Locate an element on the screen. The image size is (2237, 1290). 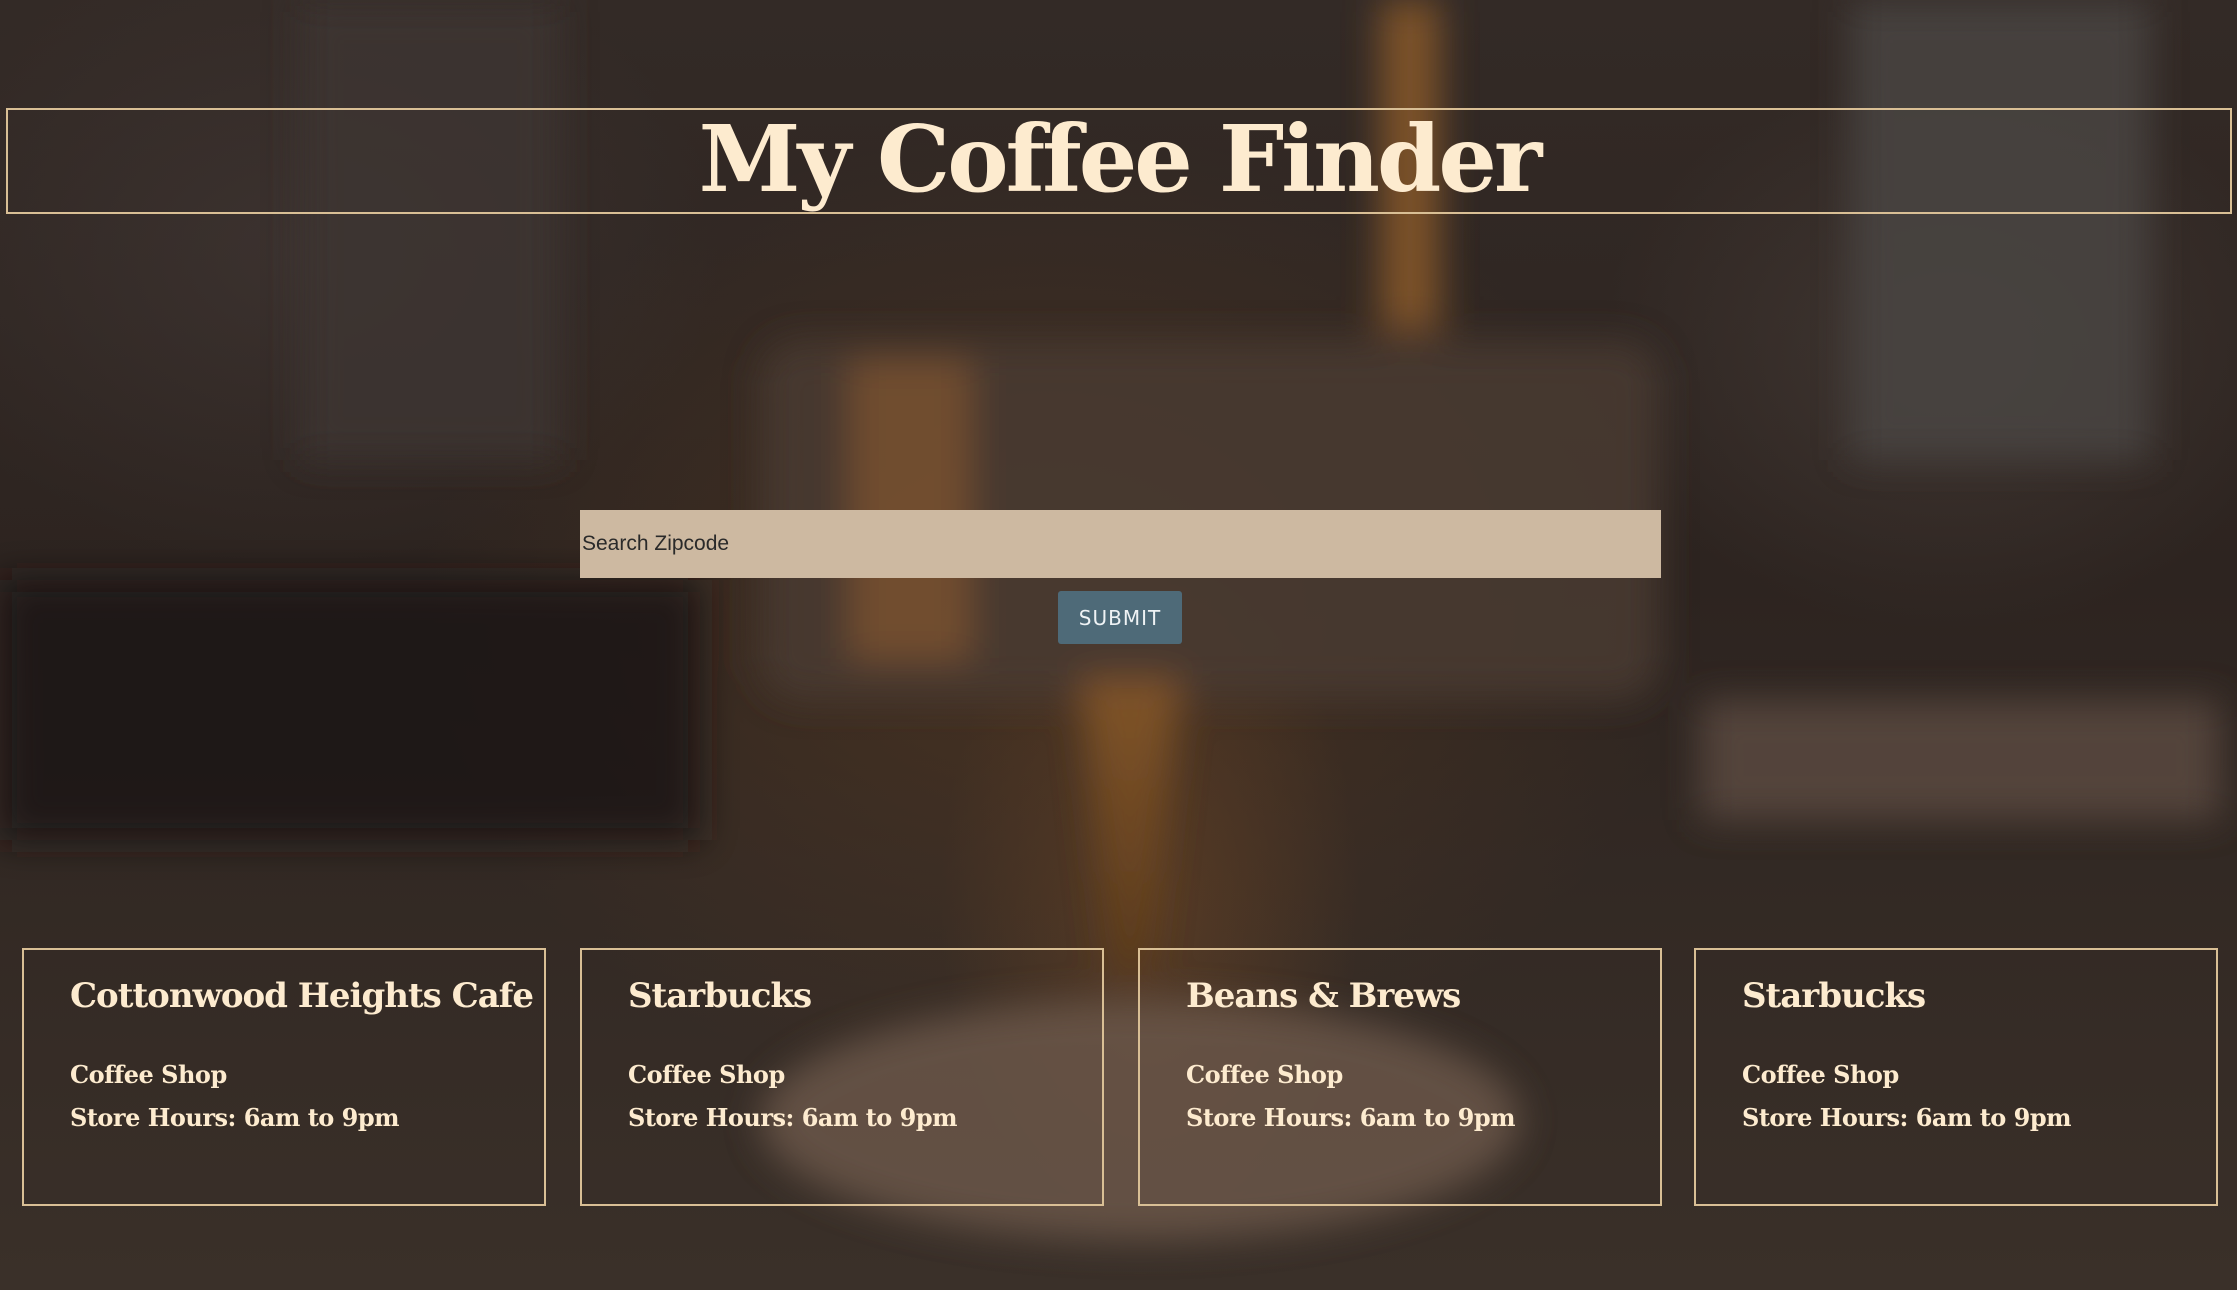
shop-name: Beans & Brews is located at coordinates (1323, 996).